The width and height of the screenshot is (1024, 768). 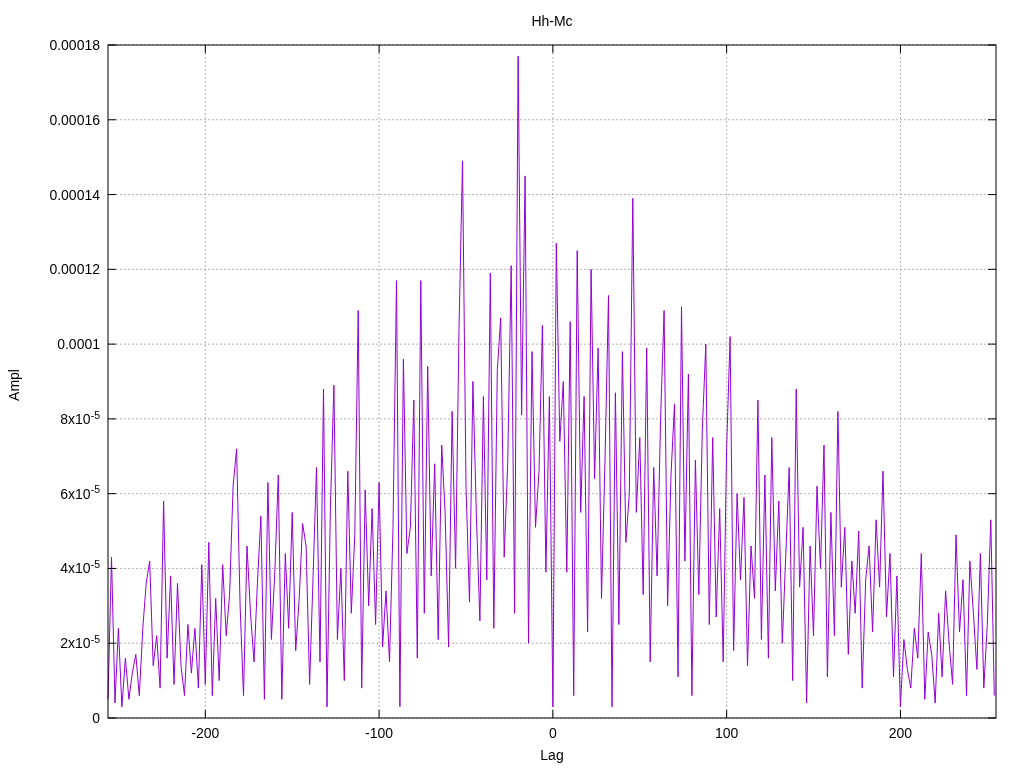 I want to click on tick-label: 0.00012, so click(x=74, y=269).